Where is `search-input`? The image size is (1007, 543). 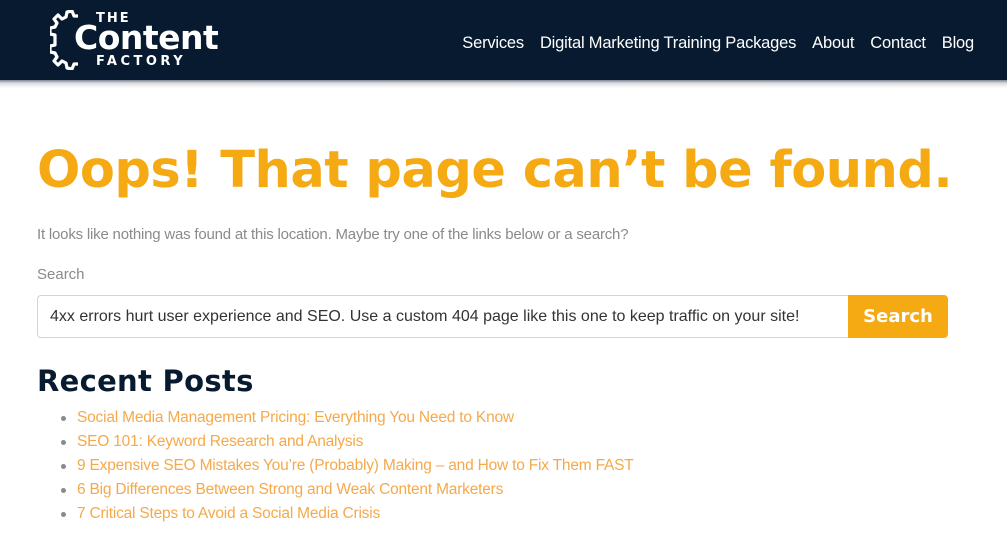
search-input is located at coordinates (442, 316).